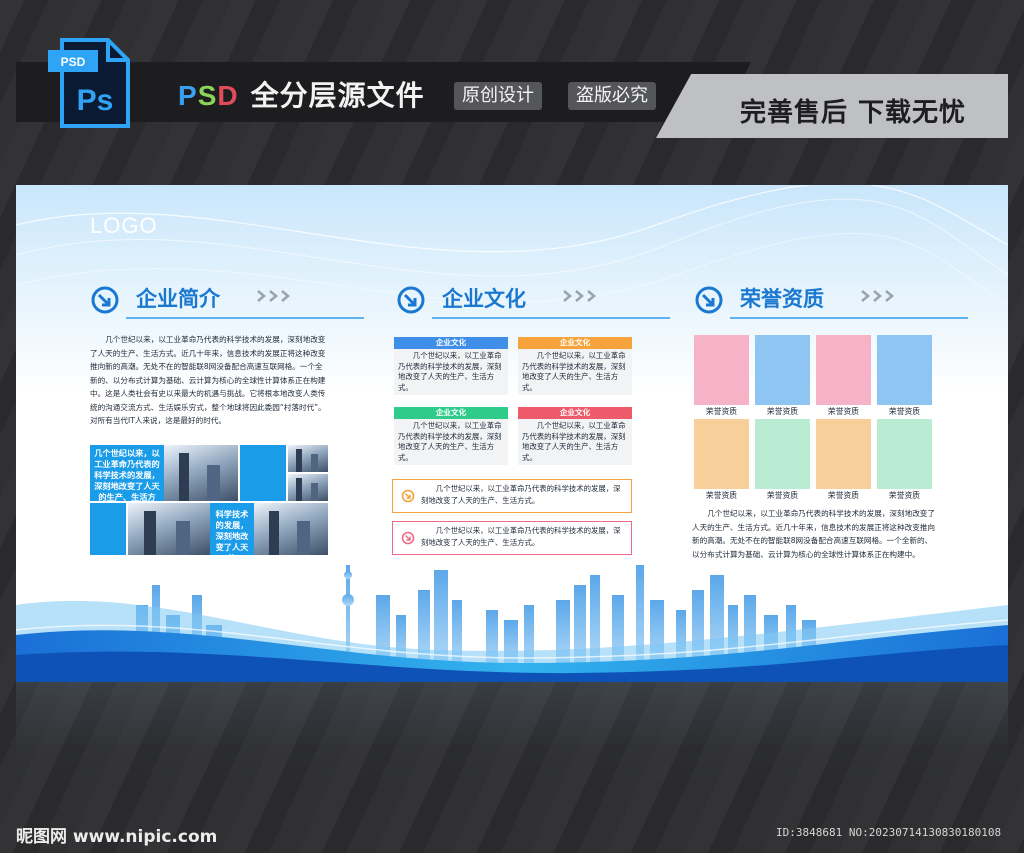 The height and width of the screenshot is (853, 1024). Describe the element at coordinates (95, 100) in the screenshot. I see `ps-glyph: Ps` at that location.